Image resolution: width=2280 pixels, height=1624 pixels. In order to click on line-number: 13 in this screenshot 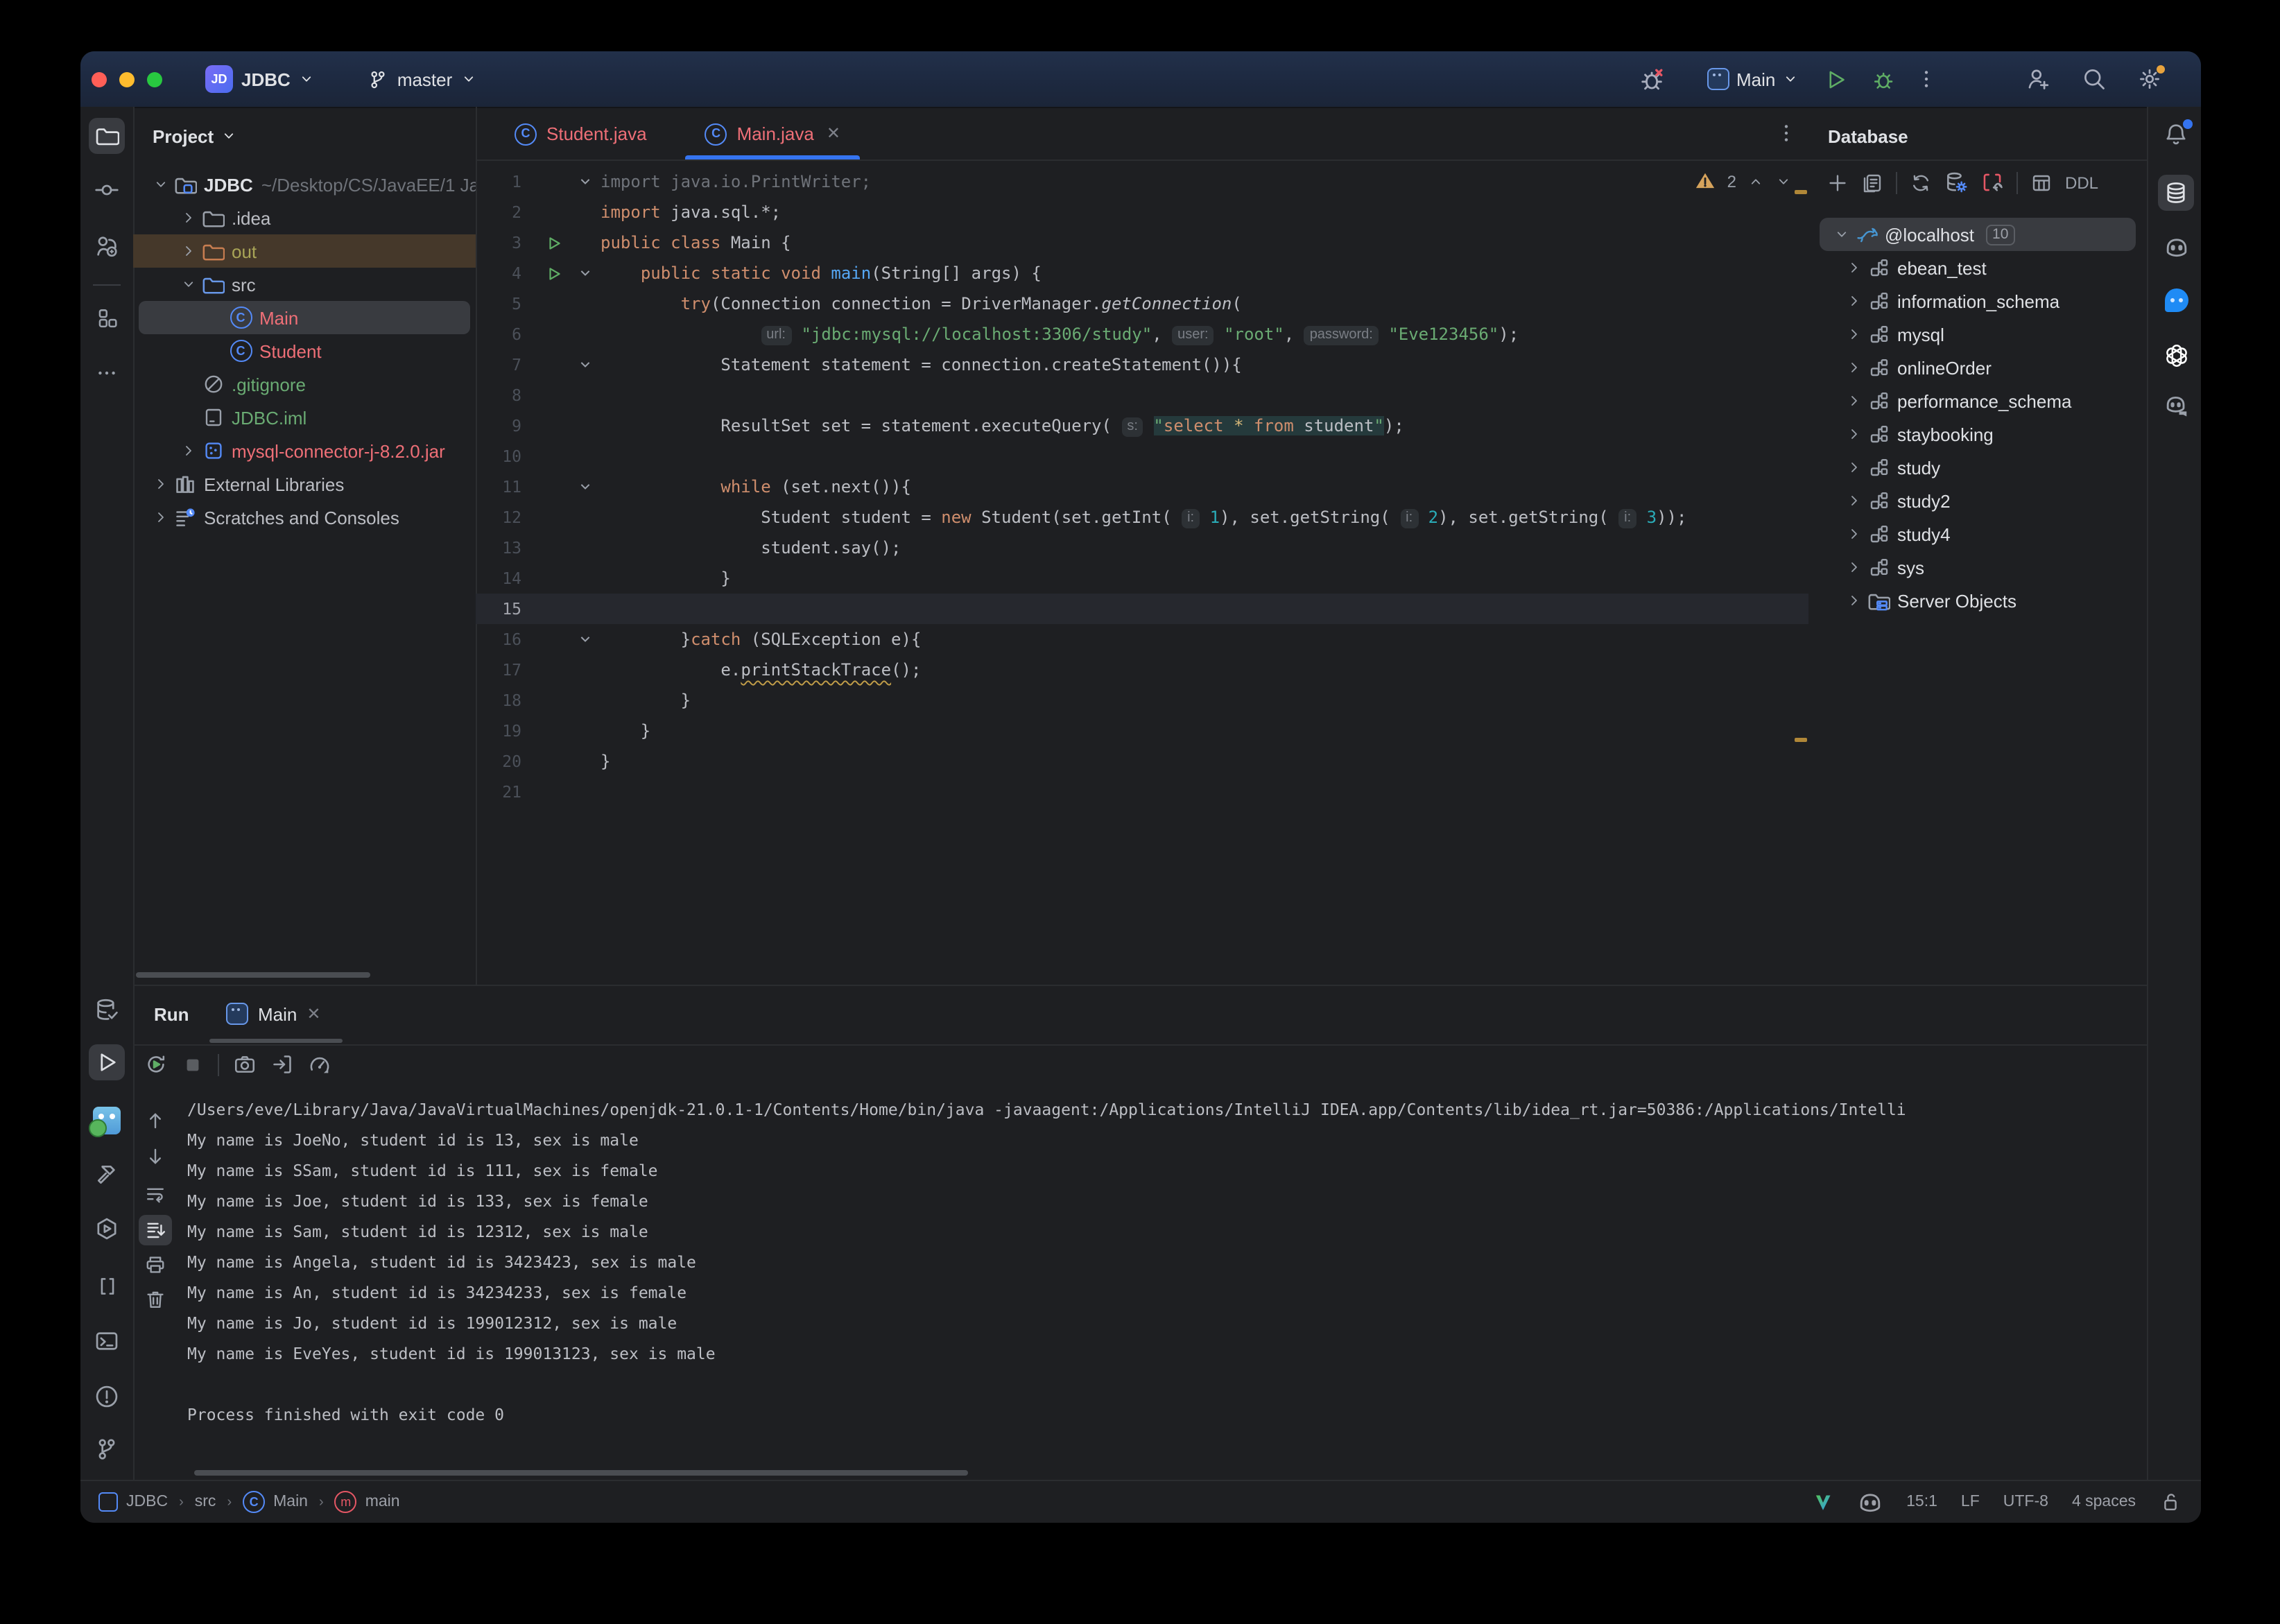, I will do `click(507, 548)`.